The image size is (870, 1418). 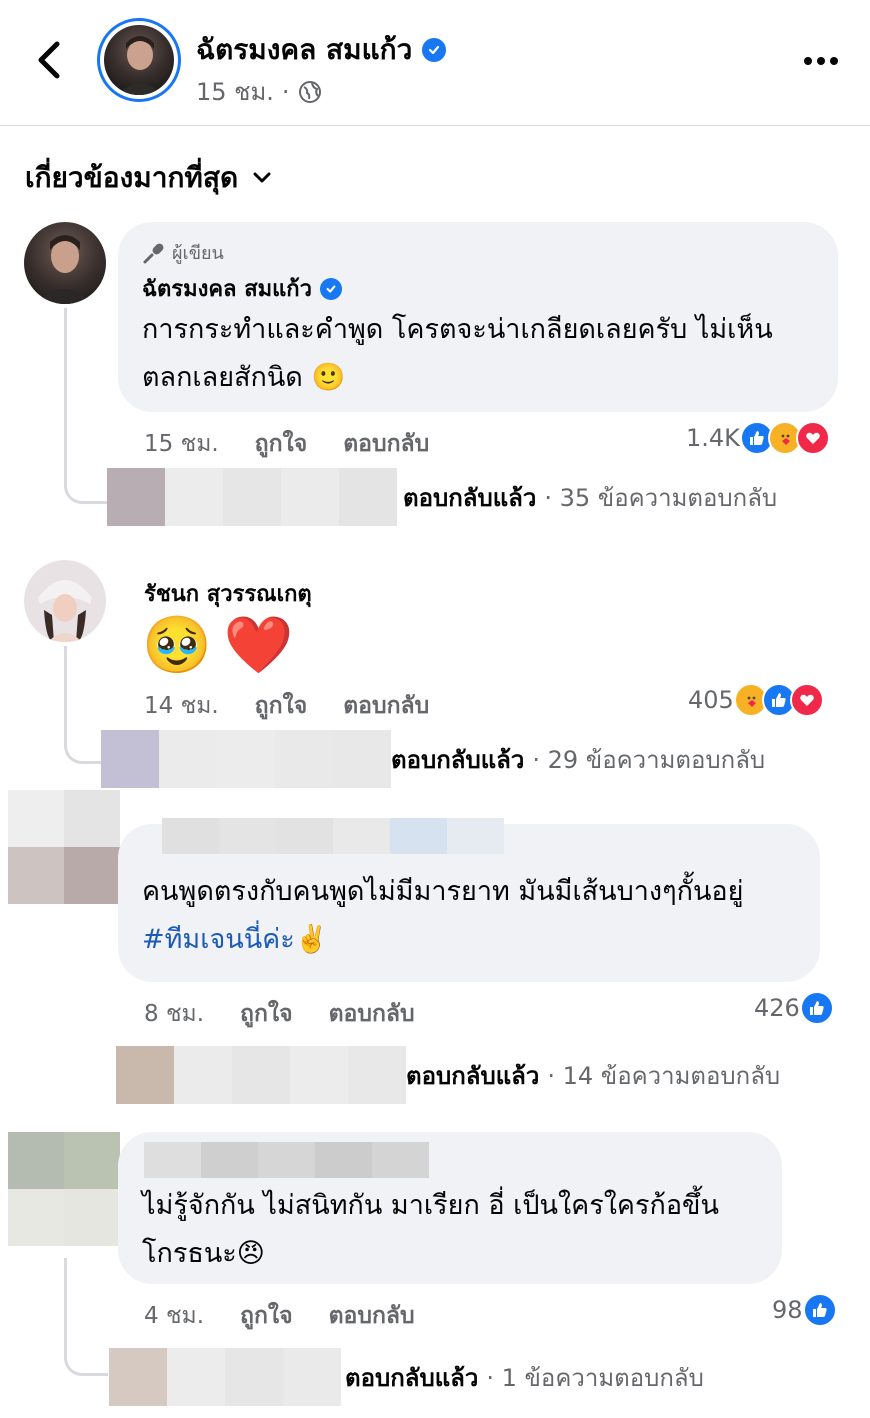 What do you see at coordinates (406, 1377) in the screenshot?
I see `view-replies: ตอบกลับแล้ว · 1 ข้อความตอบกลับ` at bounding box center [406, 1377].